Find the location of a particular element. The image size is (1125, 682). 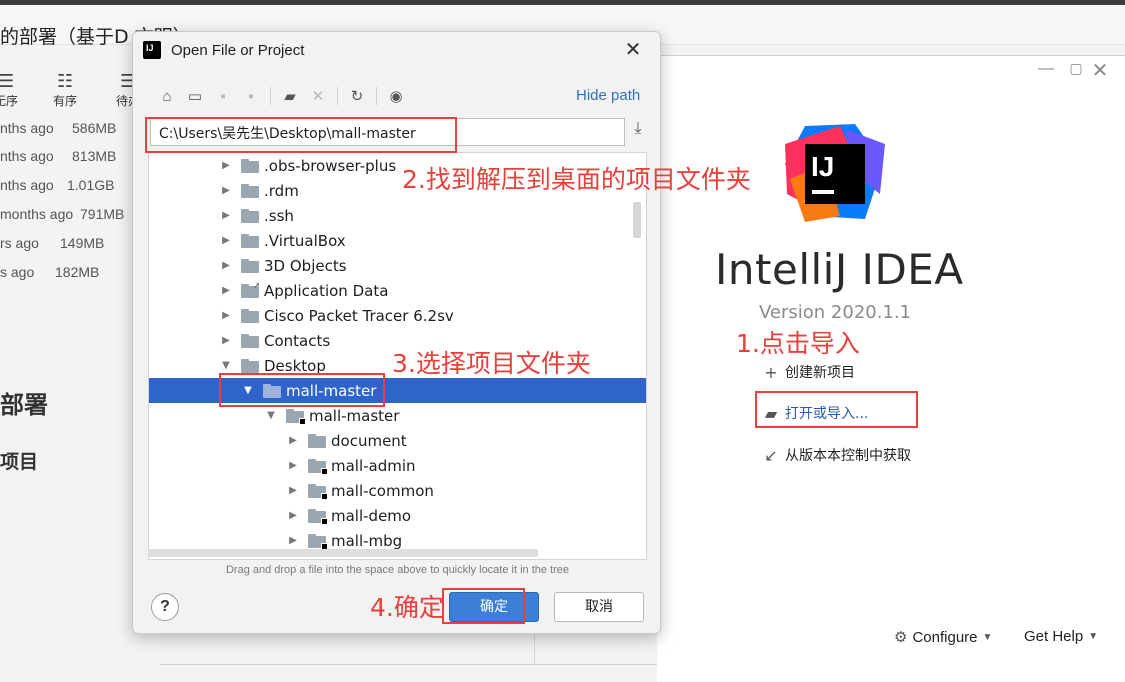

hide-path-link: Hide path is located at coordinates (608, 95).